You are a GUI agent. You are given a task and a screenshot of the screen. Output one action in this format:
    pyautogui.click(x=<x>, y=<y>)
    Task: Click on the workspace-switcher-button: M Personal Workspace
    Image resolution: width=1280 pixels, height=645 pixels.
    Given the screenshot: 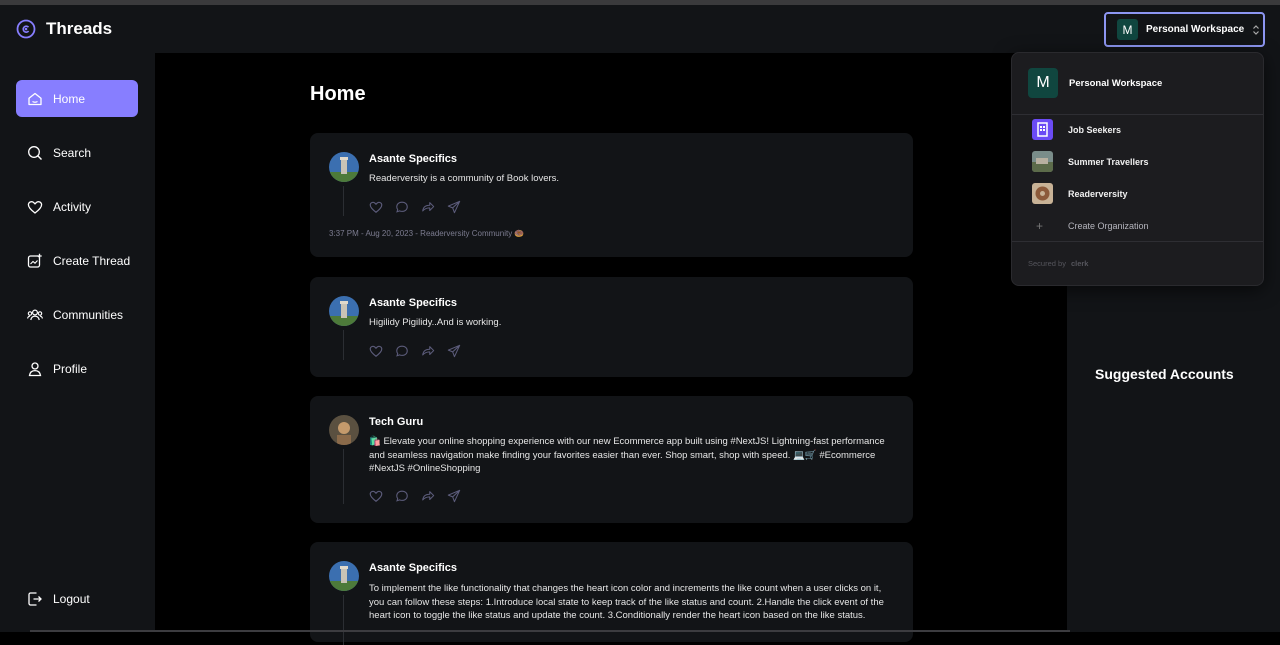 What is the action you would take?
    pyautogui.click(x=1184, y=29)
    